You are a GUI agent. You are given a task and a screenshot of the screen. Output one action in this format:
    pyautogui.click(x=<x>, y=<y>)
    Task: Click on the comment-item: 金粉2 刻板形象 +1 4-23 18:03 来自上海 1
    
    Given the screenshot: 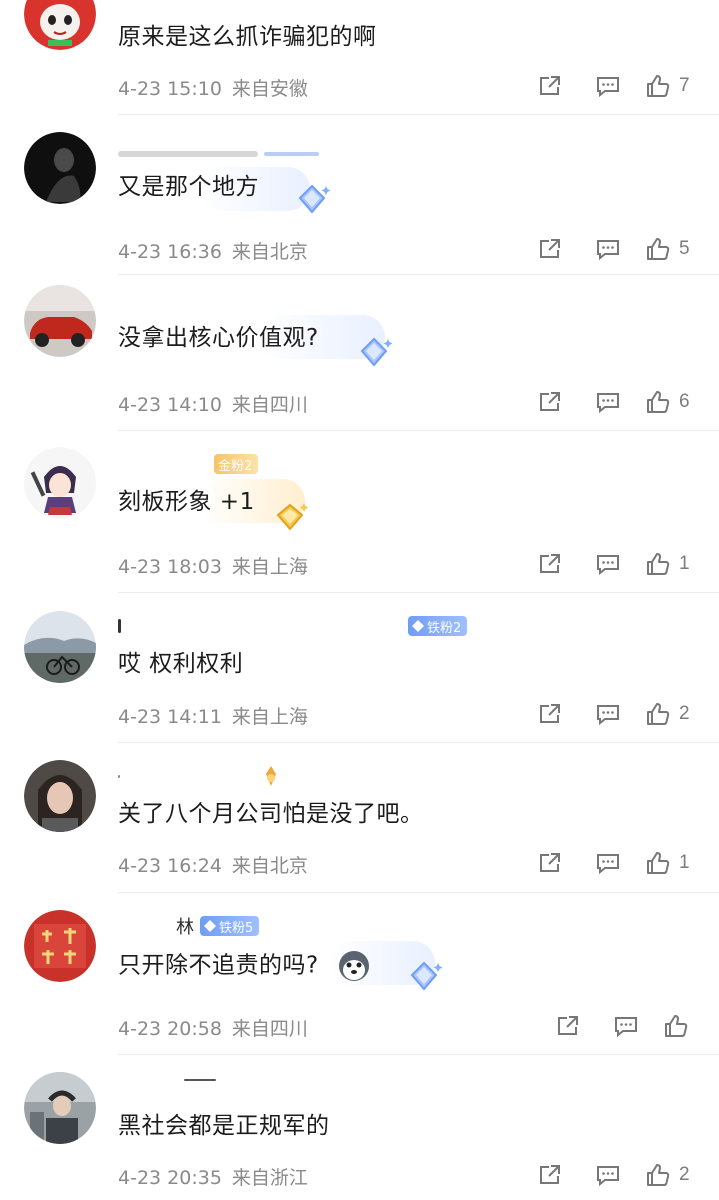 What is the action you would take?
    pyautogui.click(x=359, y=512)
    